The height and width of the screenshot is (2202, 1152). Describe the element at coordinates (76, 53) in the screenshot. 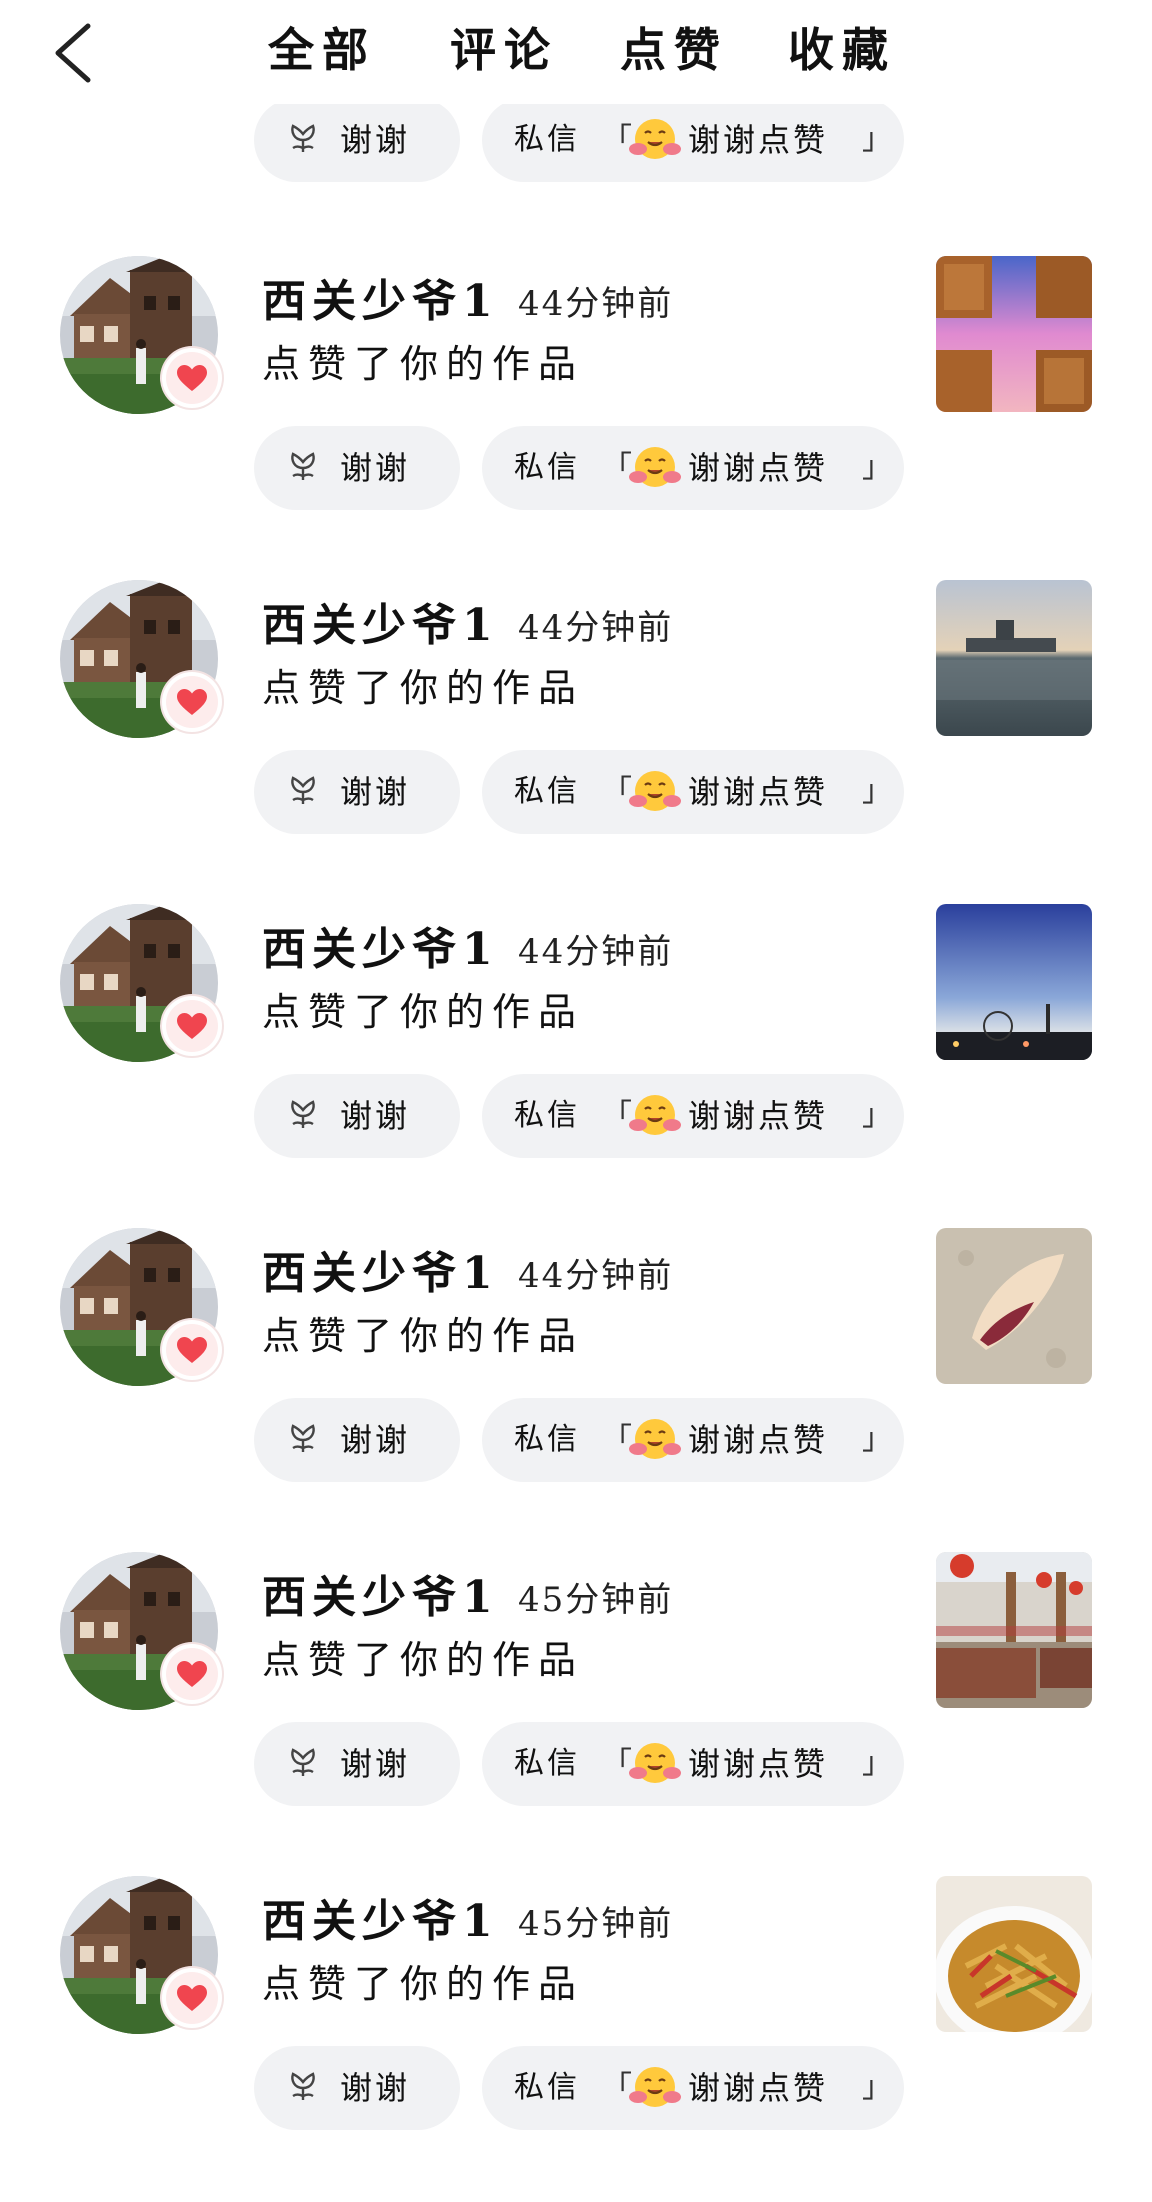

I see `back-arrow-icon` at that location.